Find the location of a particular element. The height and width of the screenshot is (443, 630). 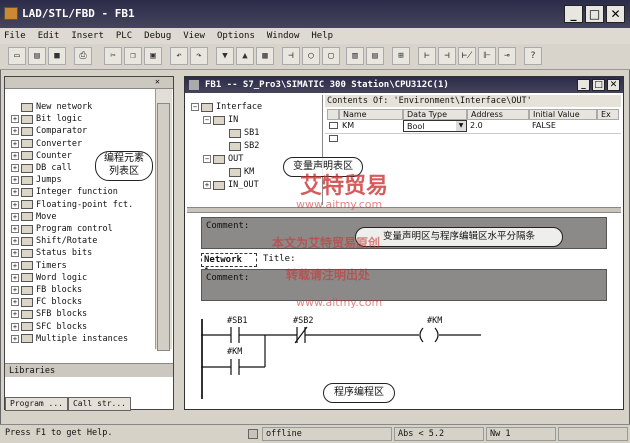

element-list-item: + SFC blocks is located at coordinates (49, 327).